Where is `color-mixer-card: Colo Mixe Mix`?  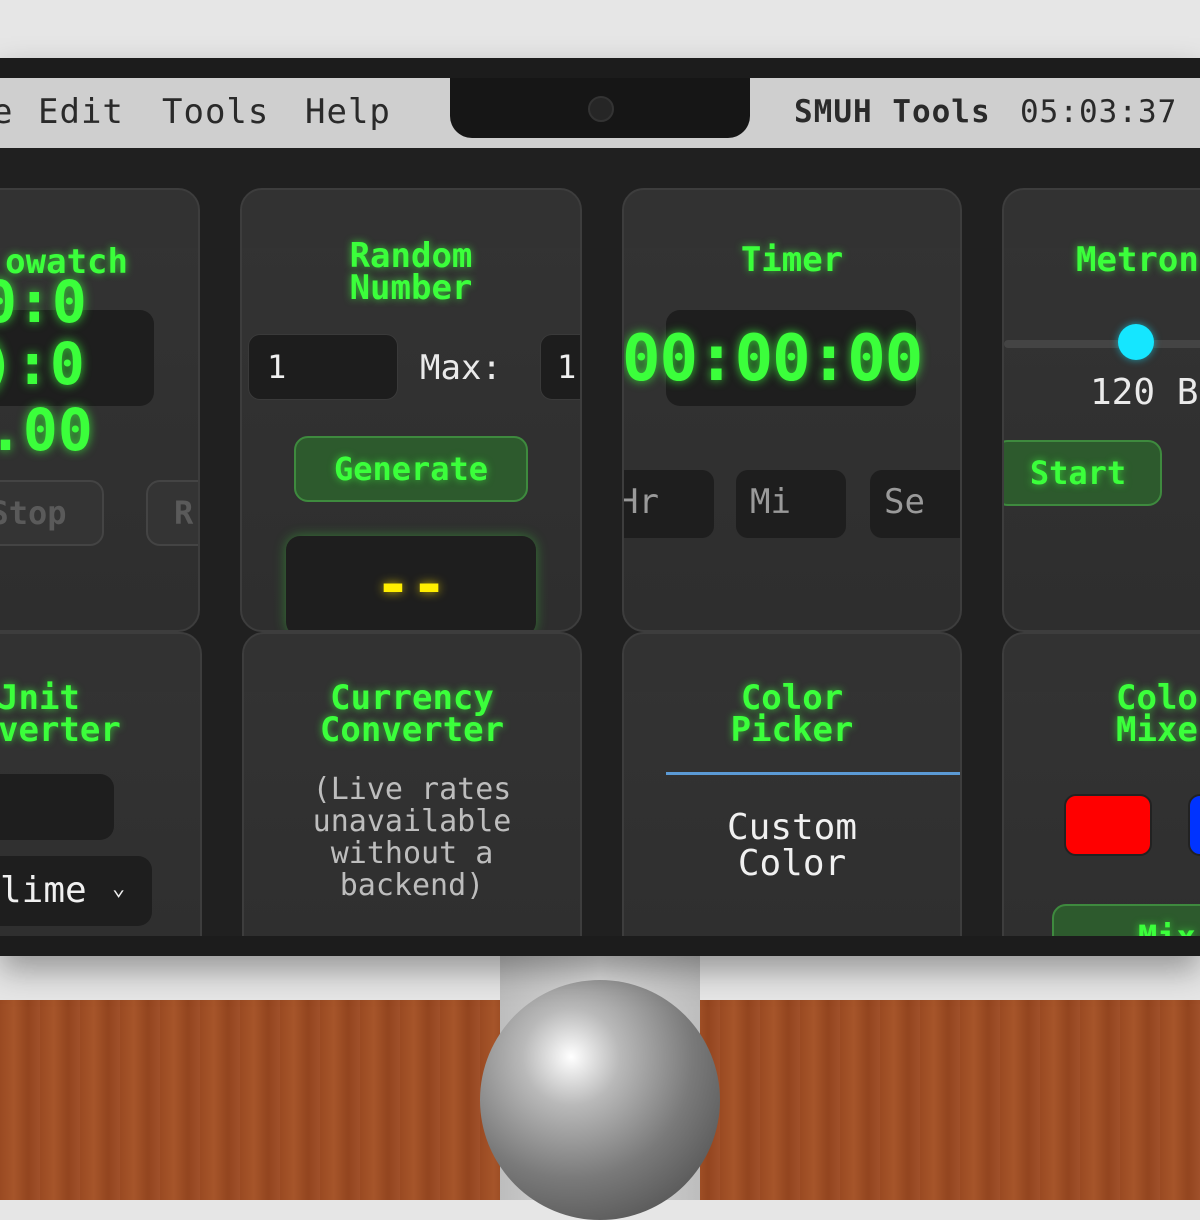
color-mixer-card: Colo Mixe Mix is located at coordinates (1101, 784).